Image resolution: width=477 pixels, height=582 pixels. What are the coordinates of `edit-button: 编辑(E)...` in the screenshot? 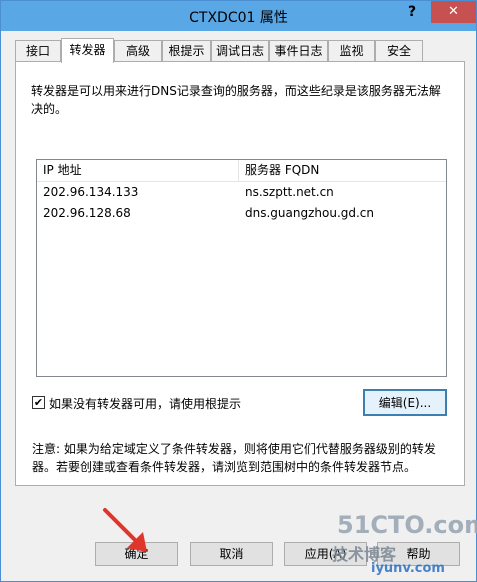 It's located at (405, 402).